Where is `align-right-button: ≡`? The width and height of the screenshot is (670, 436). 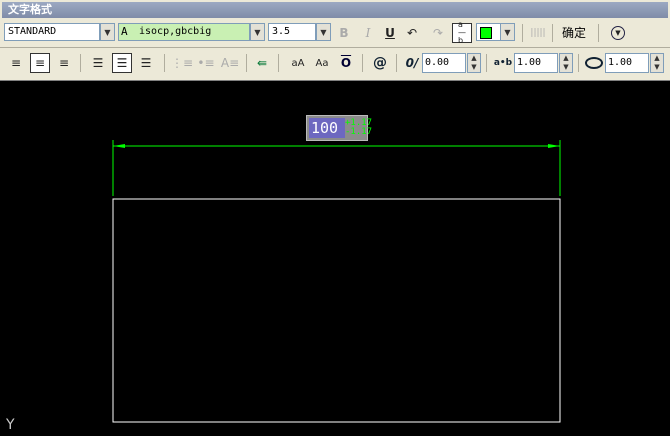 align-right-button: ≡ is located at coordinates (64, 63).